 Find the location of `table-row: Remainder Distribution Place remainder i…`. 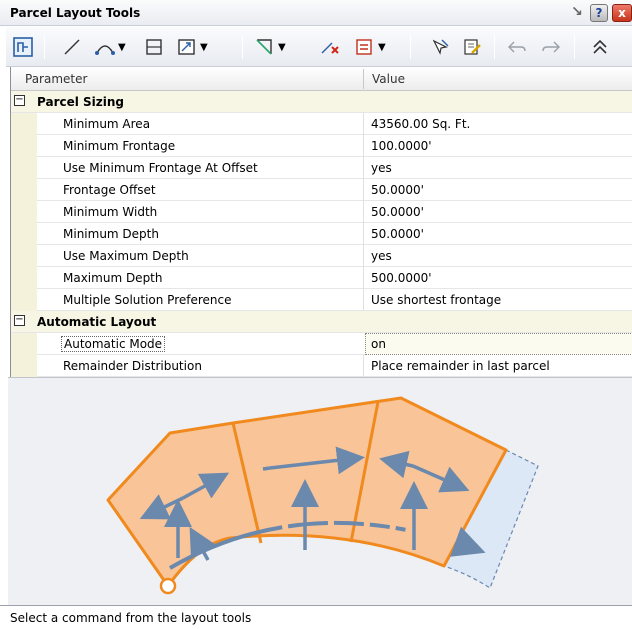

table-row: Remainder Distribution Place remainder i… is located at coordinates (321, 366).